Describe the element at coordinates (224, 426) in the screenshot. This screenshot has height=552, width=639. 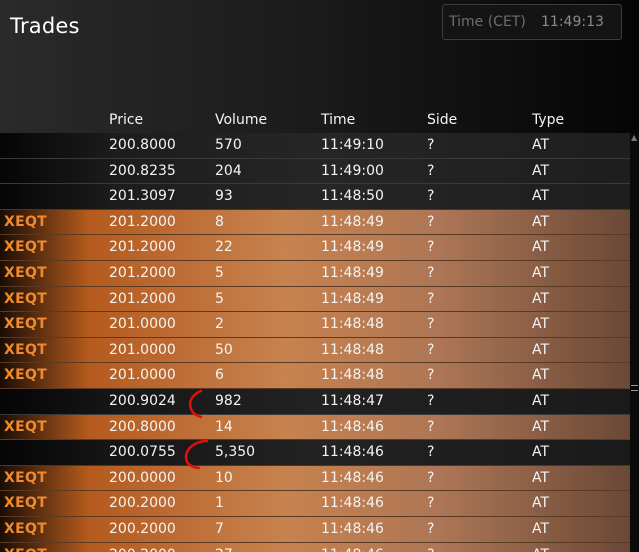
I see `cell-volume: 14` at that location.